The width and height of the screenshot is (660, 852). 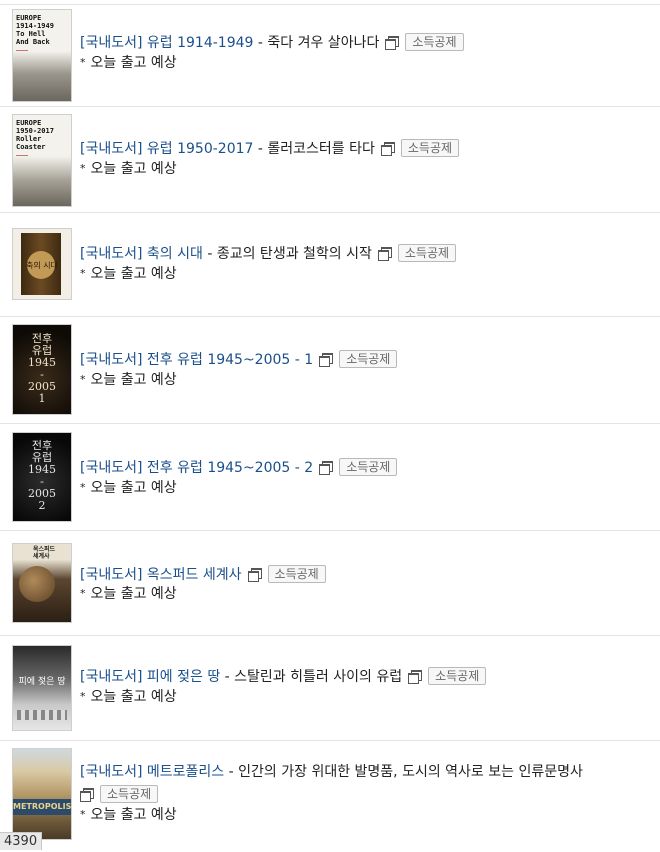 I want to click on book-subtitle: 죽다 겨우 살아나다, so click(x=323, y=43).